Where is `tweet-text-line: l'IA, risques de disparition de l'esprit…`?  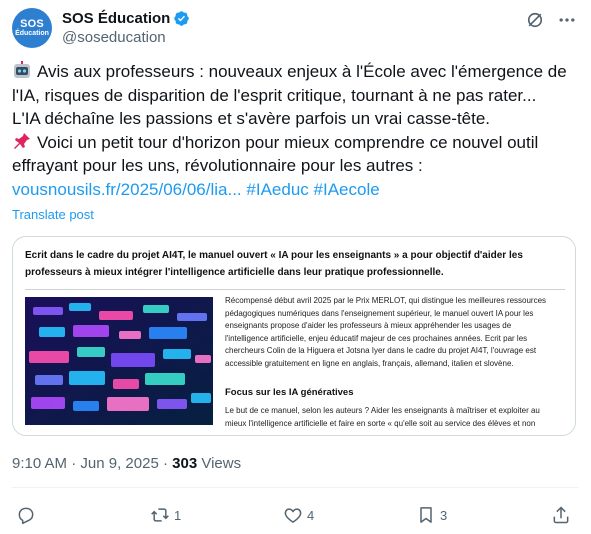
tweet-text-line: l'IA, risques de disparition de l'esprit… is located at coordinates (274, 95).